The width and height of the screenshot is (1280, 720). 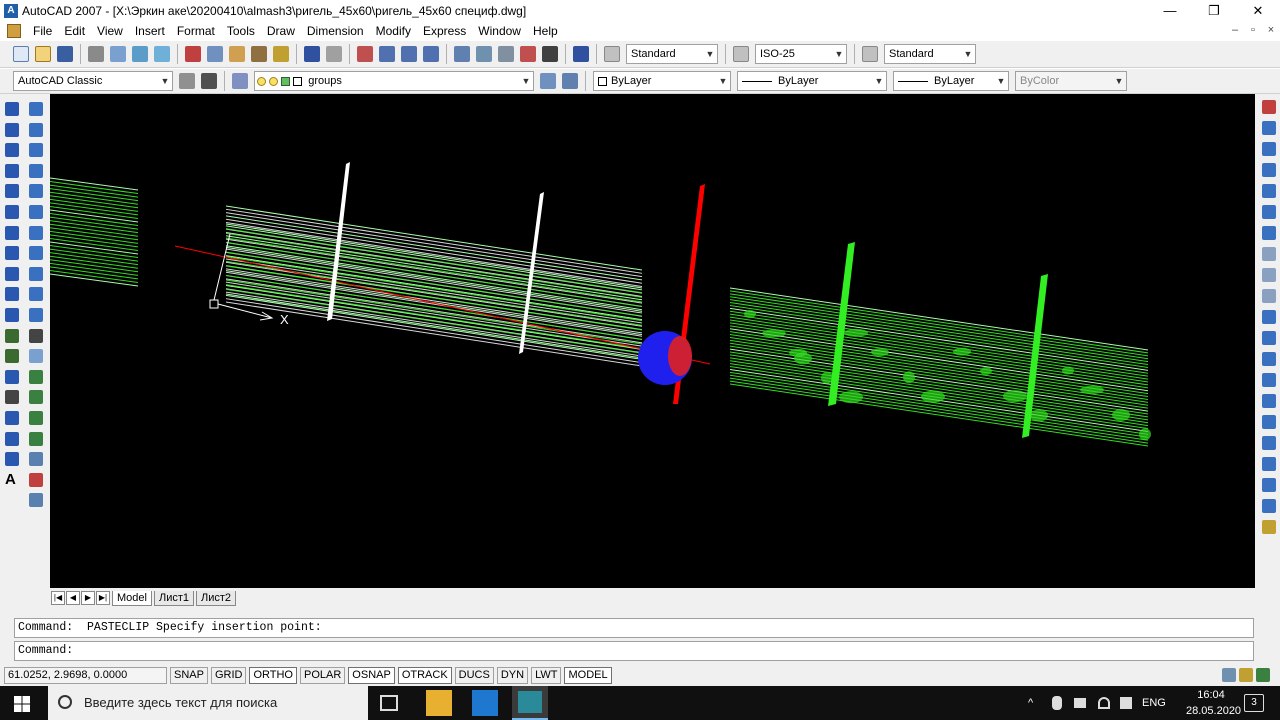 What do you see at coordinates (1269, 149) in the screenshot?
I see `solid-cone-icon` at bounding box center [1269, 149].